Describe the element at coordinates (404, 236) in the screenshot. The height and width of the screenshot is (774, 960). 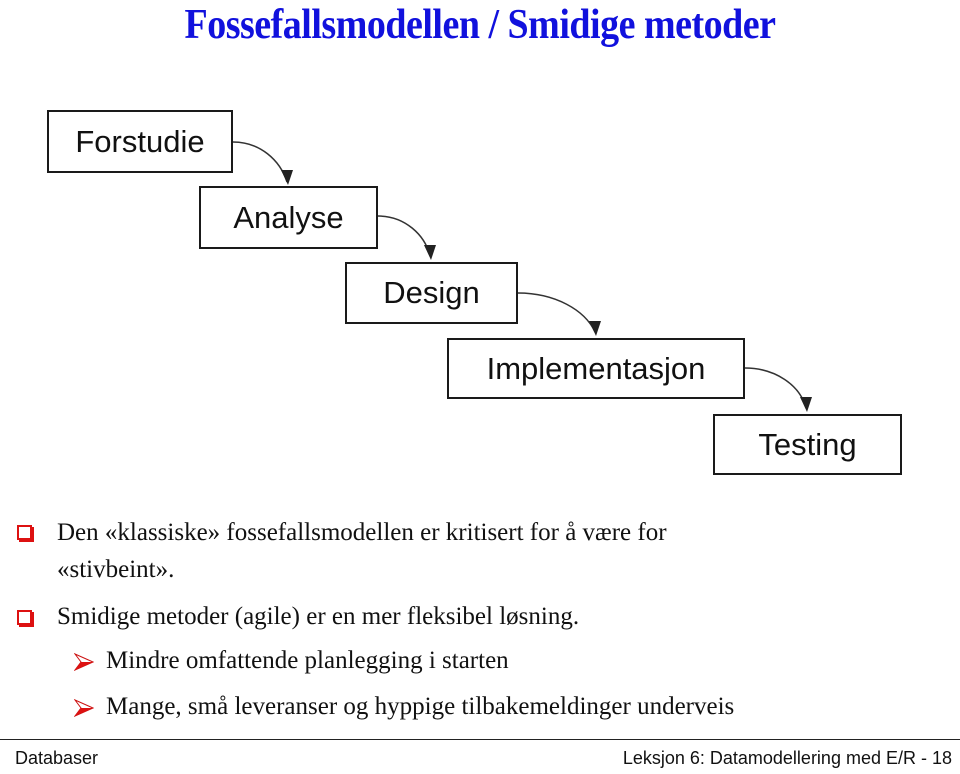
I see `arrow-analyse-design` at that location.